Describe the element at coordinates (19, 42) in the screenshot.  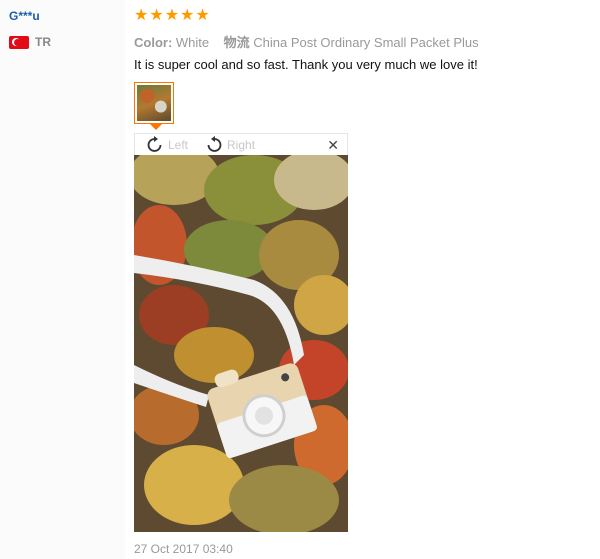
I see `turkey-flag-icon` at that location.